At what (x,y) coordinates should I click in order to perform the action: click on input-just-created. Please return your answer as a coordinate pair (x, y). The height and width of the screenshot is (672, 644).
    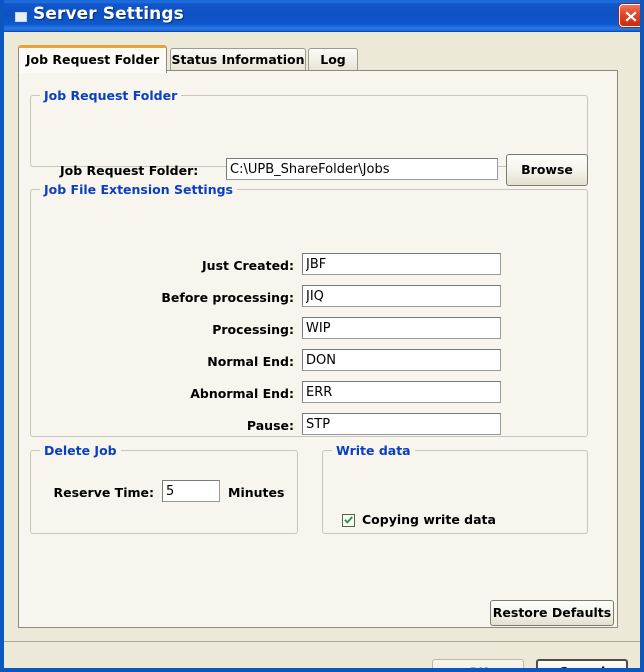
    Looking at the image, I should click on (401, 264).